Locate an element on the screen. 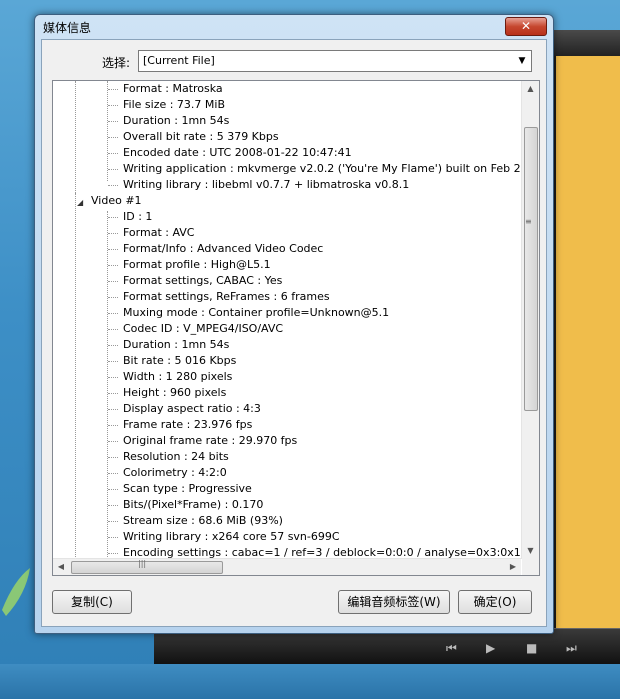 The width and height of the screenshot is (620, 699). dialog-titlebar: 媒体信息 ✕ is located at coordinates (294, 27).